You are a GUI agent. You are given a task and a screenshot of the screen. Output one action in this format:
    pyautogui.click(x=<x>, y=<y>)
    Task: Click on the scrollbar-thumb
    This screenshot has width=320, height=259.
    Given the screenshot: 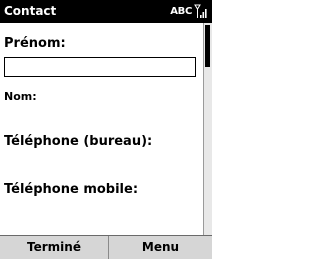 What is the action you would take?
    pyautogui.click(x=207, y=46)
    